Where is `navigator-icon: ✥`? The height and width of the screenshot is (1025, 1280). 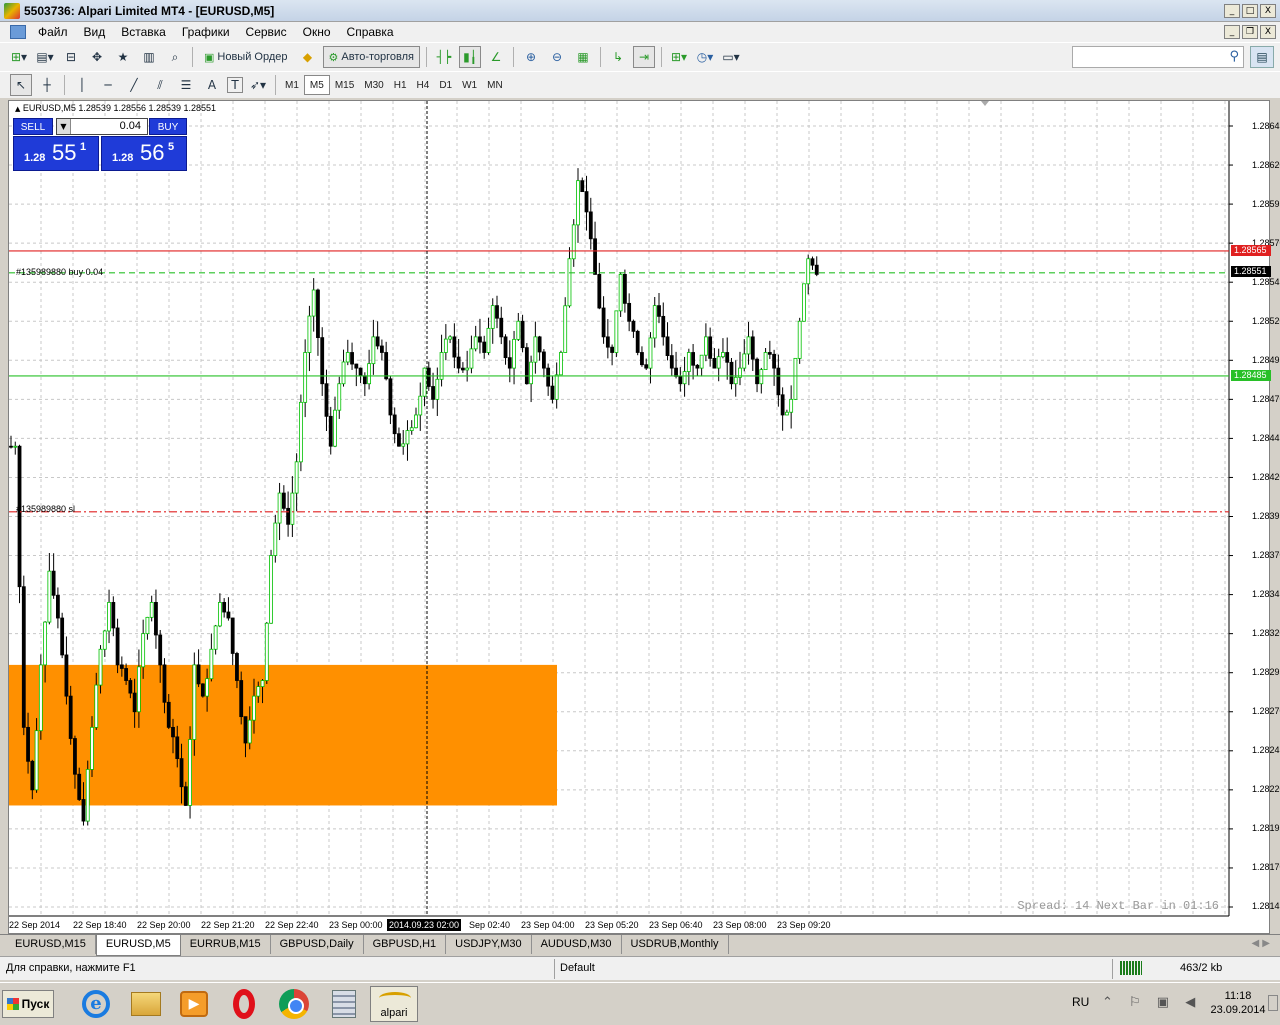 navigator-icon: ✥ is located at coordinates (97, 57).